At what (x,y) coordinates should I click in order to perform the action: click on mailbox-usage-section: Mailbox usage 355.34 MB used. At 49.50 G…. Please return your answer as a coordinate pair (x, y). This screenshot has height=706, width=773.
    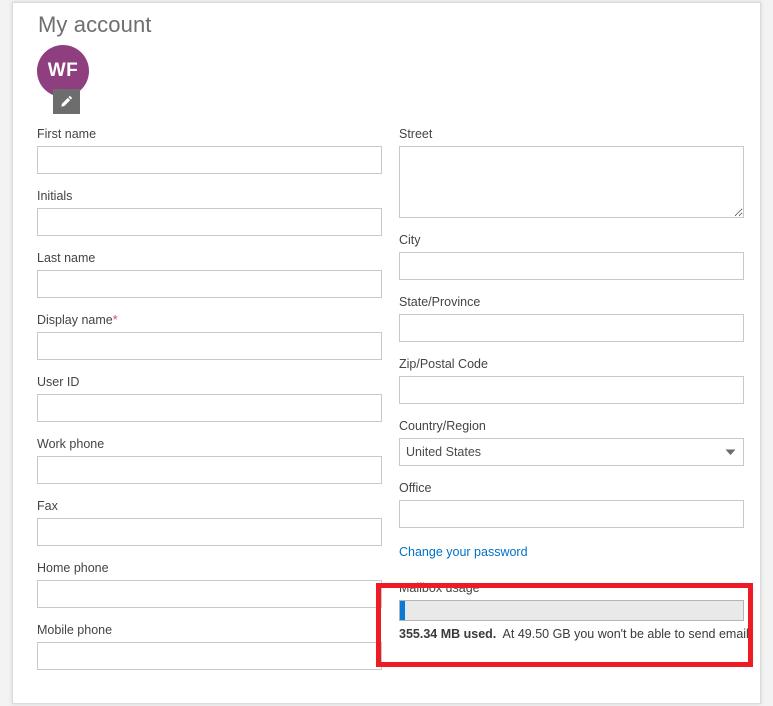
    Looking at the image, I should click on (575, 611).